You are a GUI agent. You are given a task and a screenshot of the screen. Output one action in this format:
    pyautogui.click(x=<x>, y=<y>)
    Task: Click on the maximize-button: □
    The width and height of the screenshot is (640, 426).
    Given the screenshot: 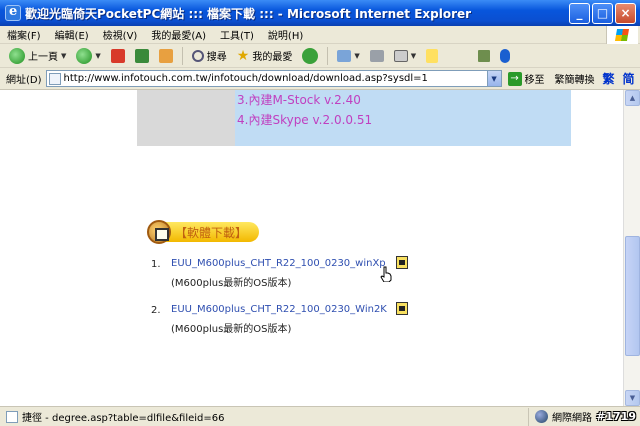 What is the action you would take?
    pyautogui.click(x=602, y=13)
    